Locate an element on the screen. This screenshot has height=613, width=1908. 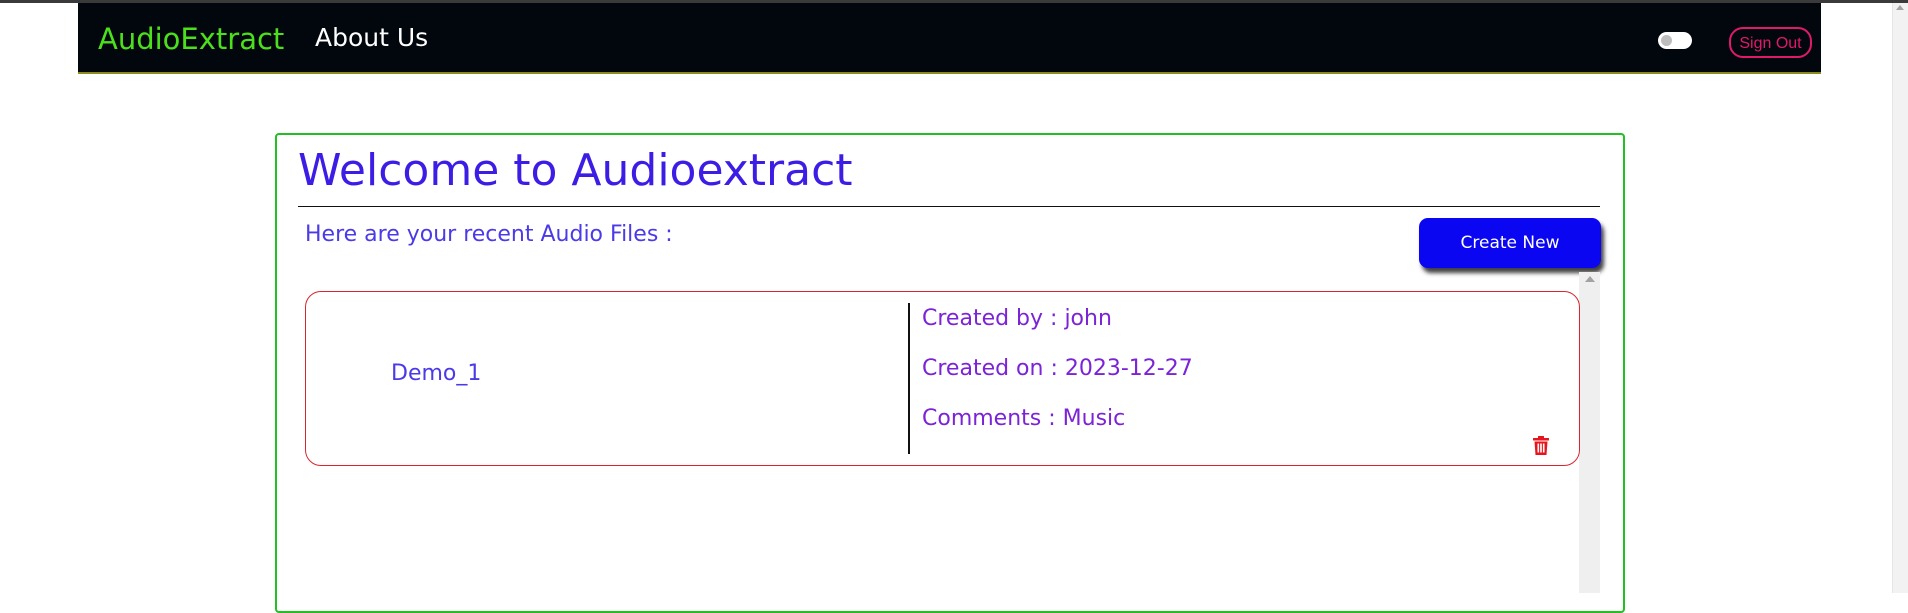
trash-icon is located at coordinates (1541, 445).